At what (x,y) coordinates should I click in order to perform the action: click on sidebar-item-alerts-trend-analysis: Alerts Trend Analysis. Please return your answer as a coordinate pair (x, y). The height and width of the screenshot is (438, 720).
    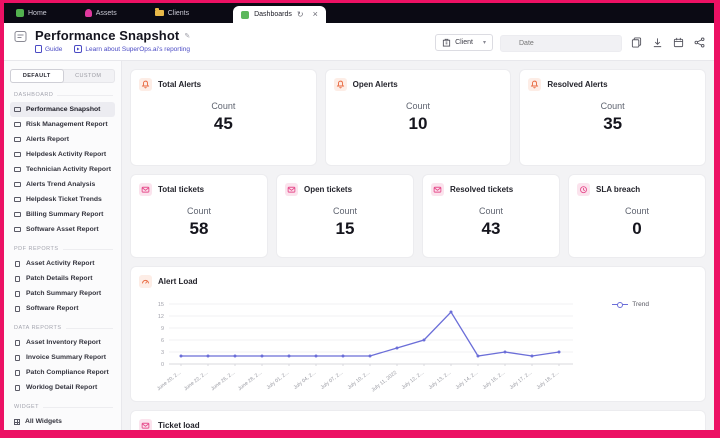
    Looking at the image, I should click on (62, 184).